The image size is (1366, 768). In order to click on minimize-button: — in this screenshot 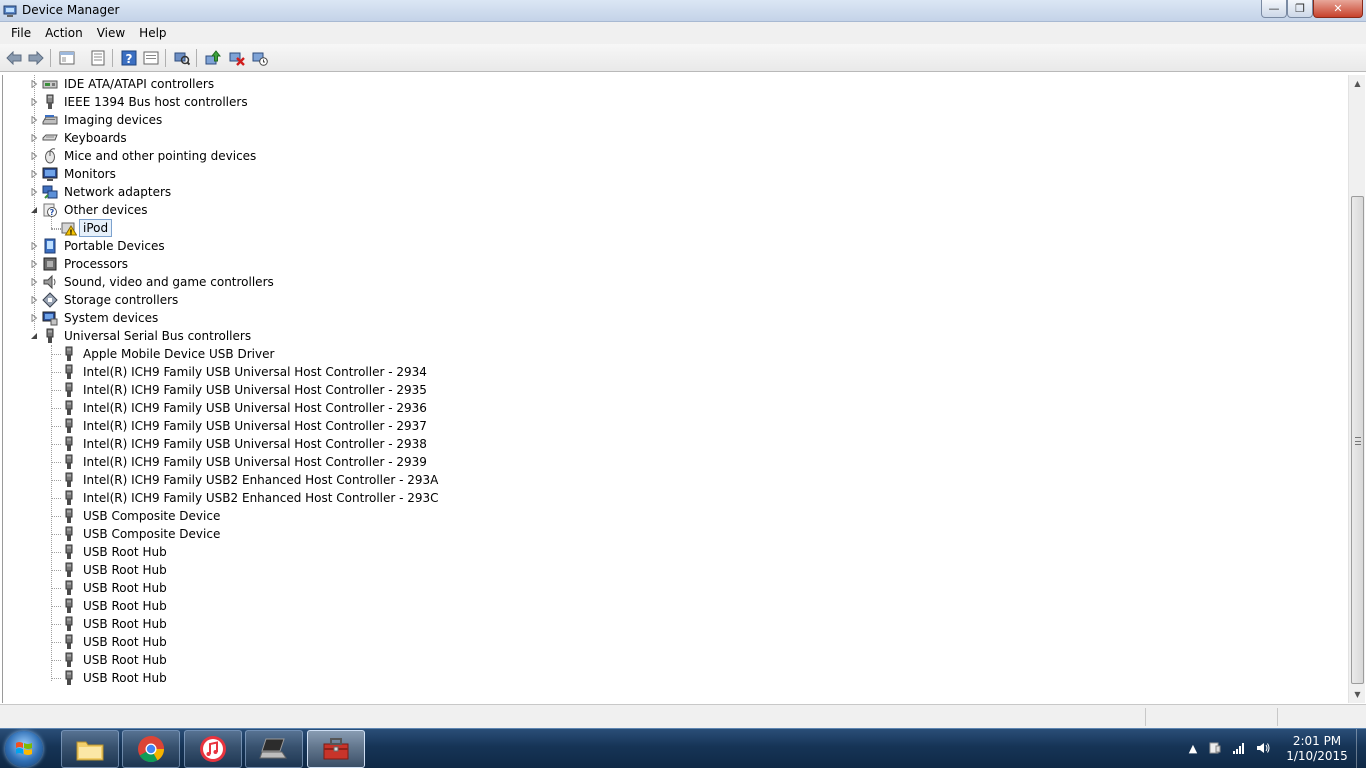, I will do `click(1274, 9)`.